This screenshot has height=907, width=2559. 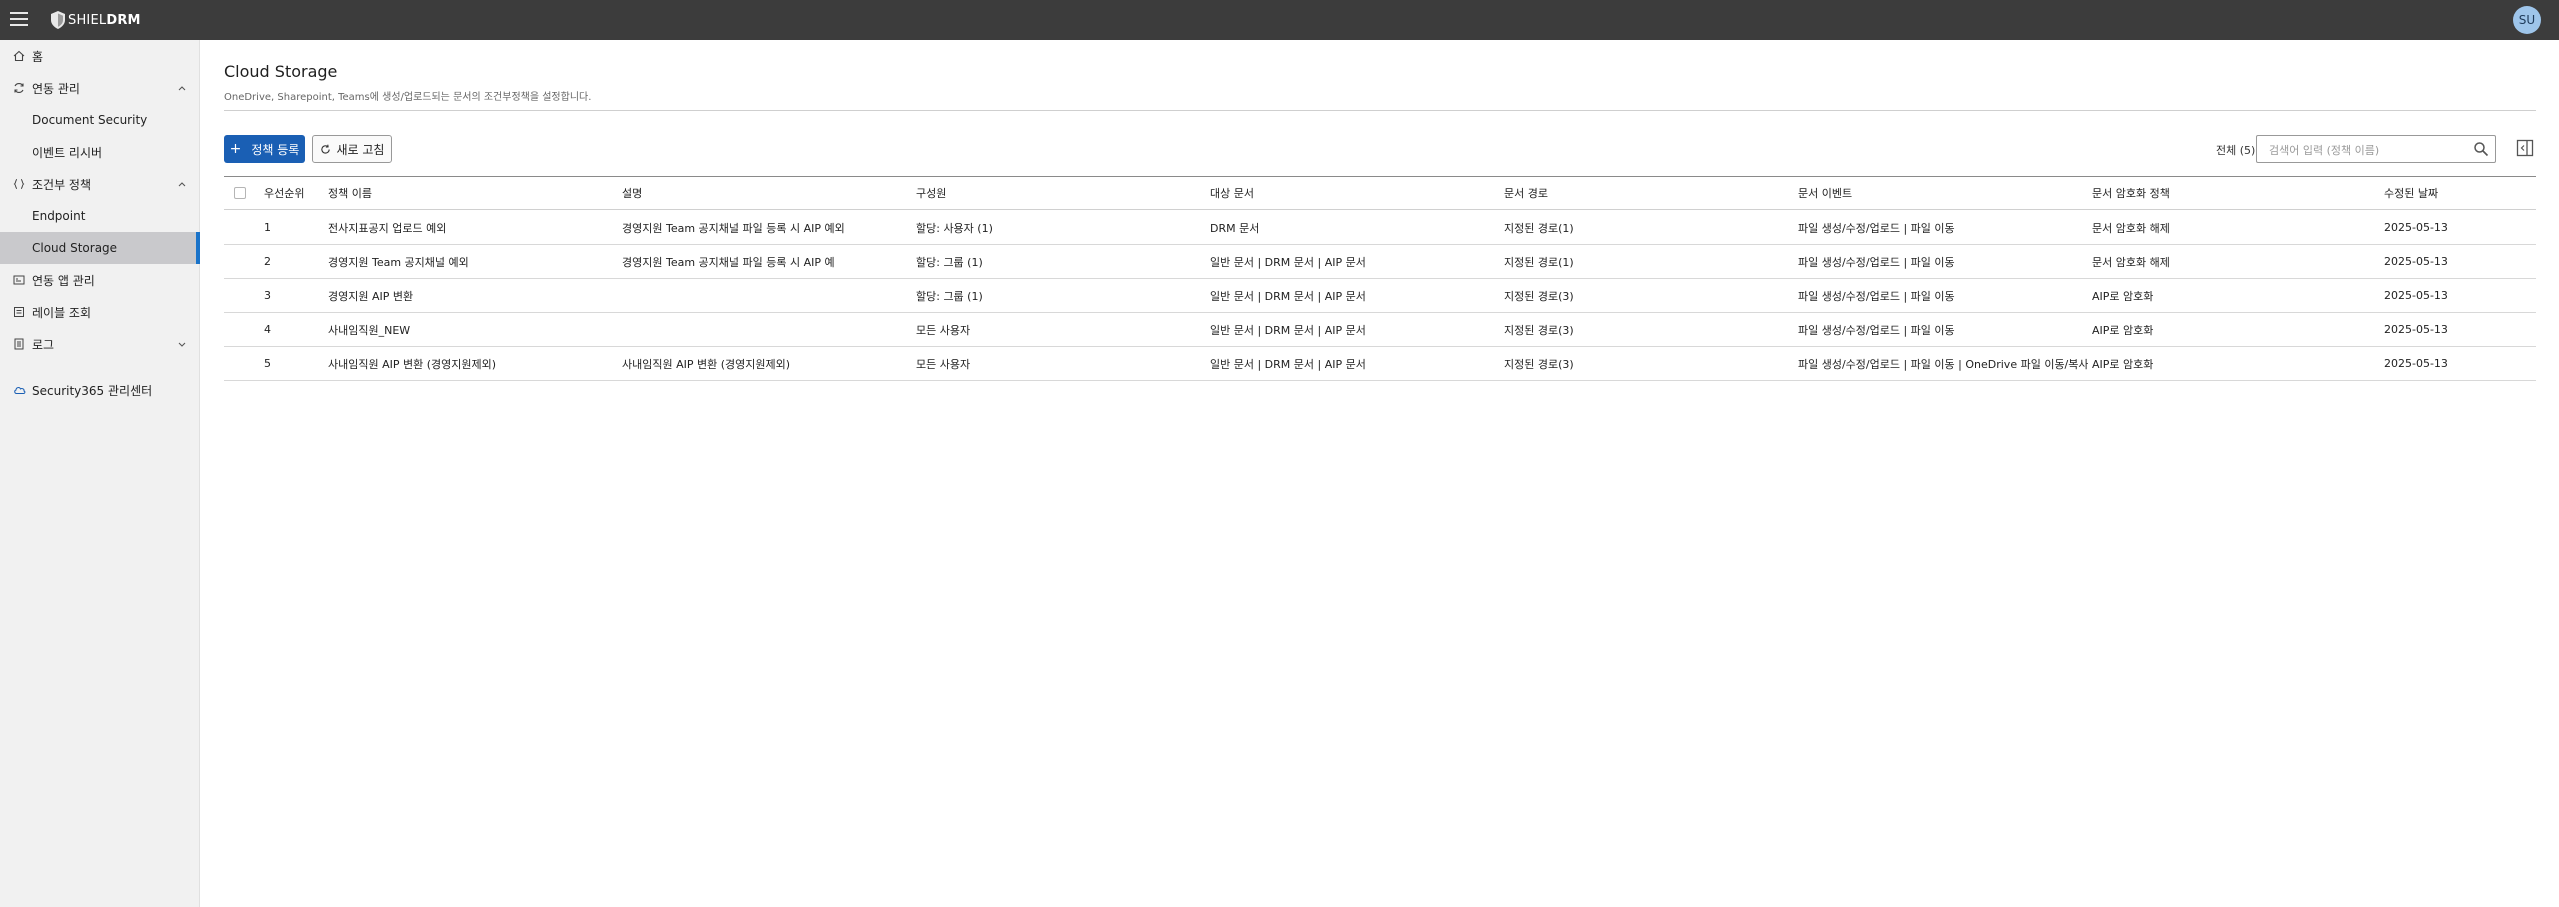 I want to click on sidebar-item-app-management: 연동 앱 관리, so click(x=100, y=280).